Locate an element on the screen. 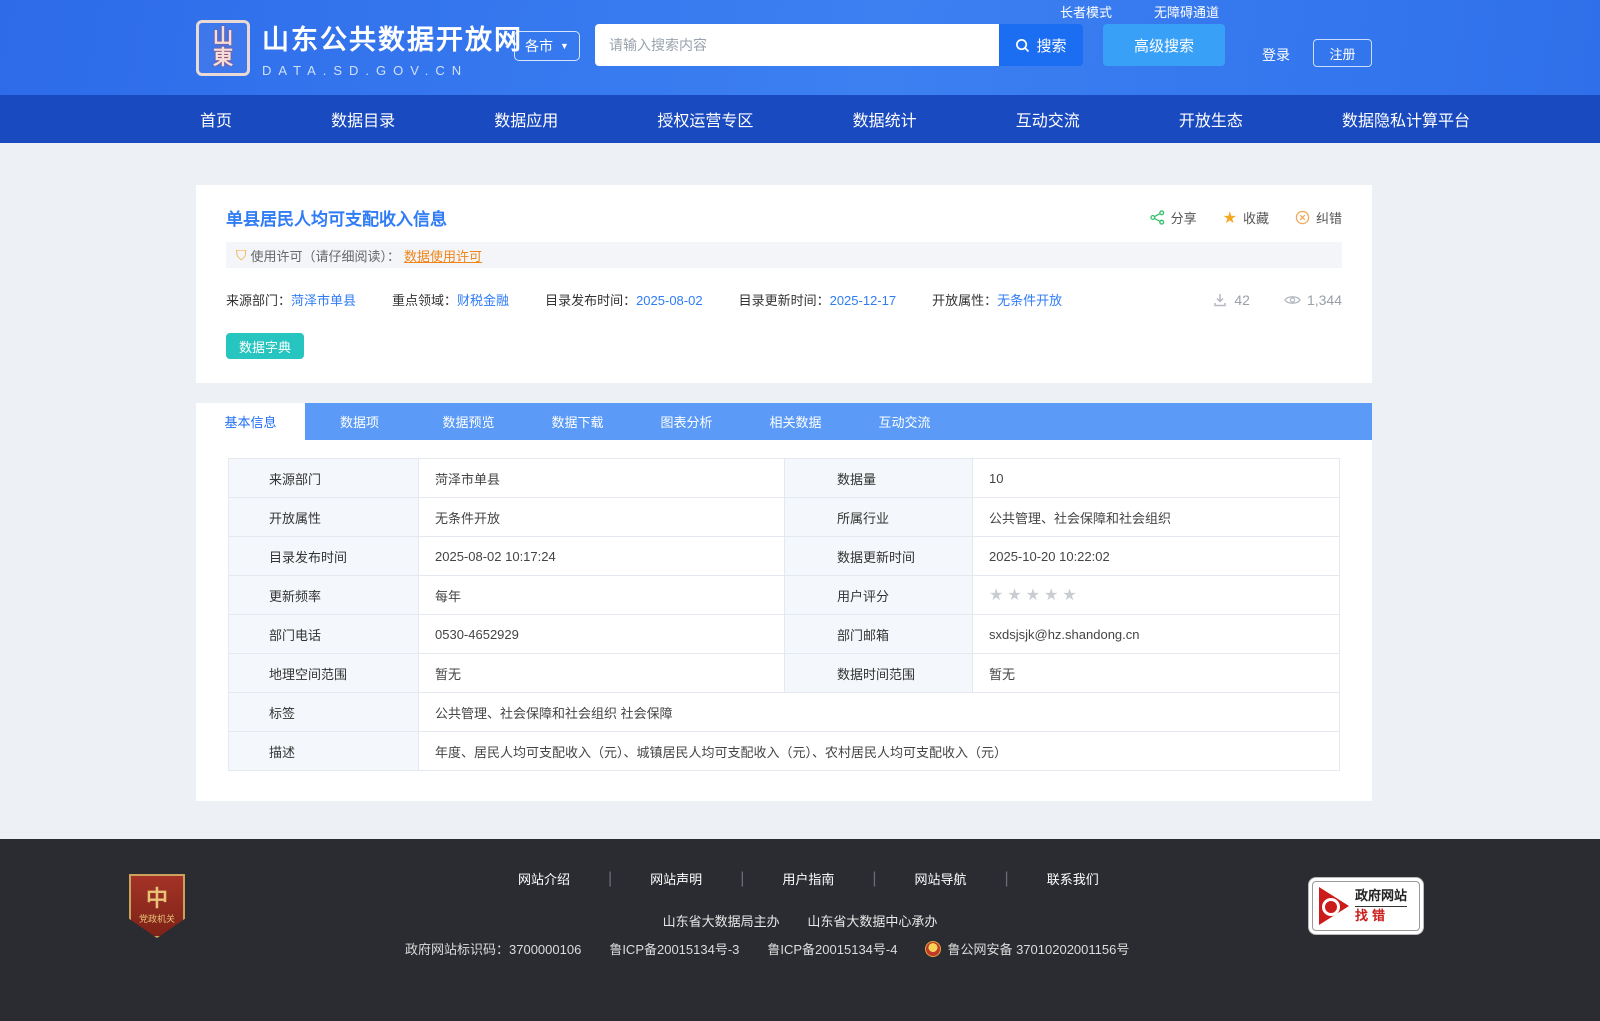 The image size is (1600, 1021). gov-site-find-error-badge: 政府网站 找错 is located at coordinates (1366, 906).